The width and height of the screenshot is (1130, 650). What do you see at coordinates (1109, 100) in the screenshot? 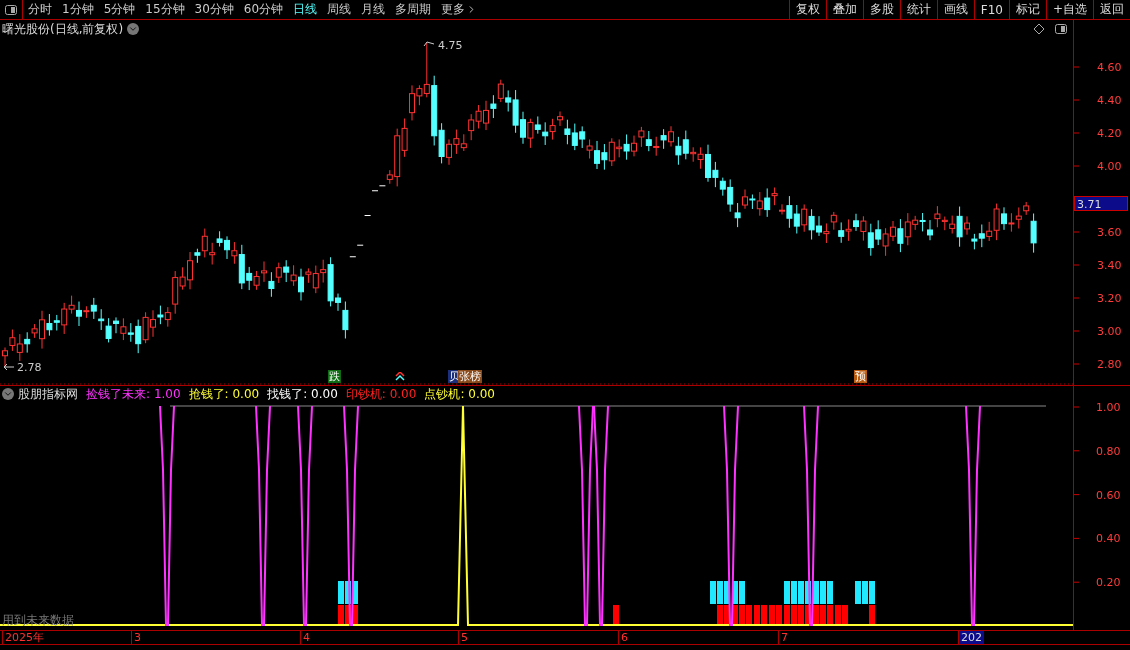
I see `price-axis-label: 4.40` at bounding box center [1109, 100].